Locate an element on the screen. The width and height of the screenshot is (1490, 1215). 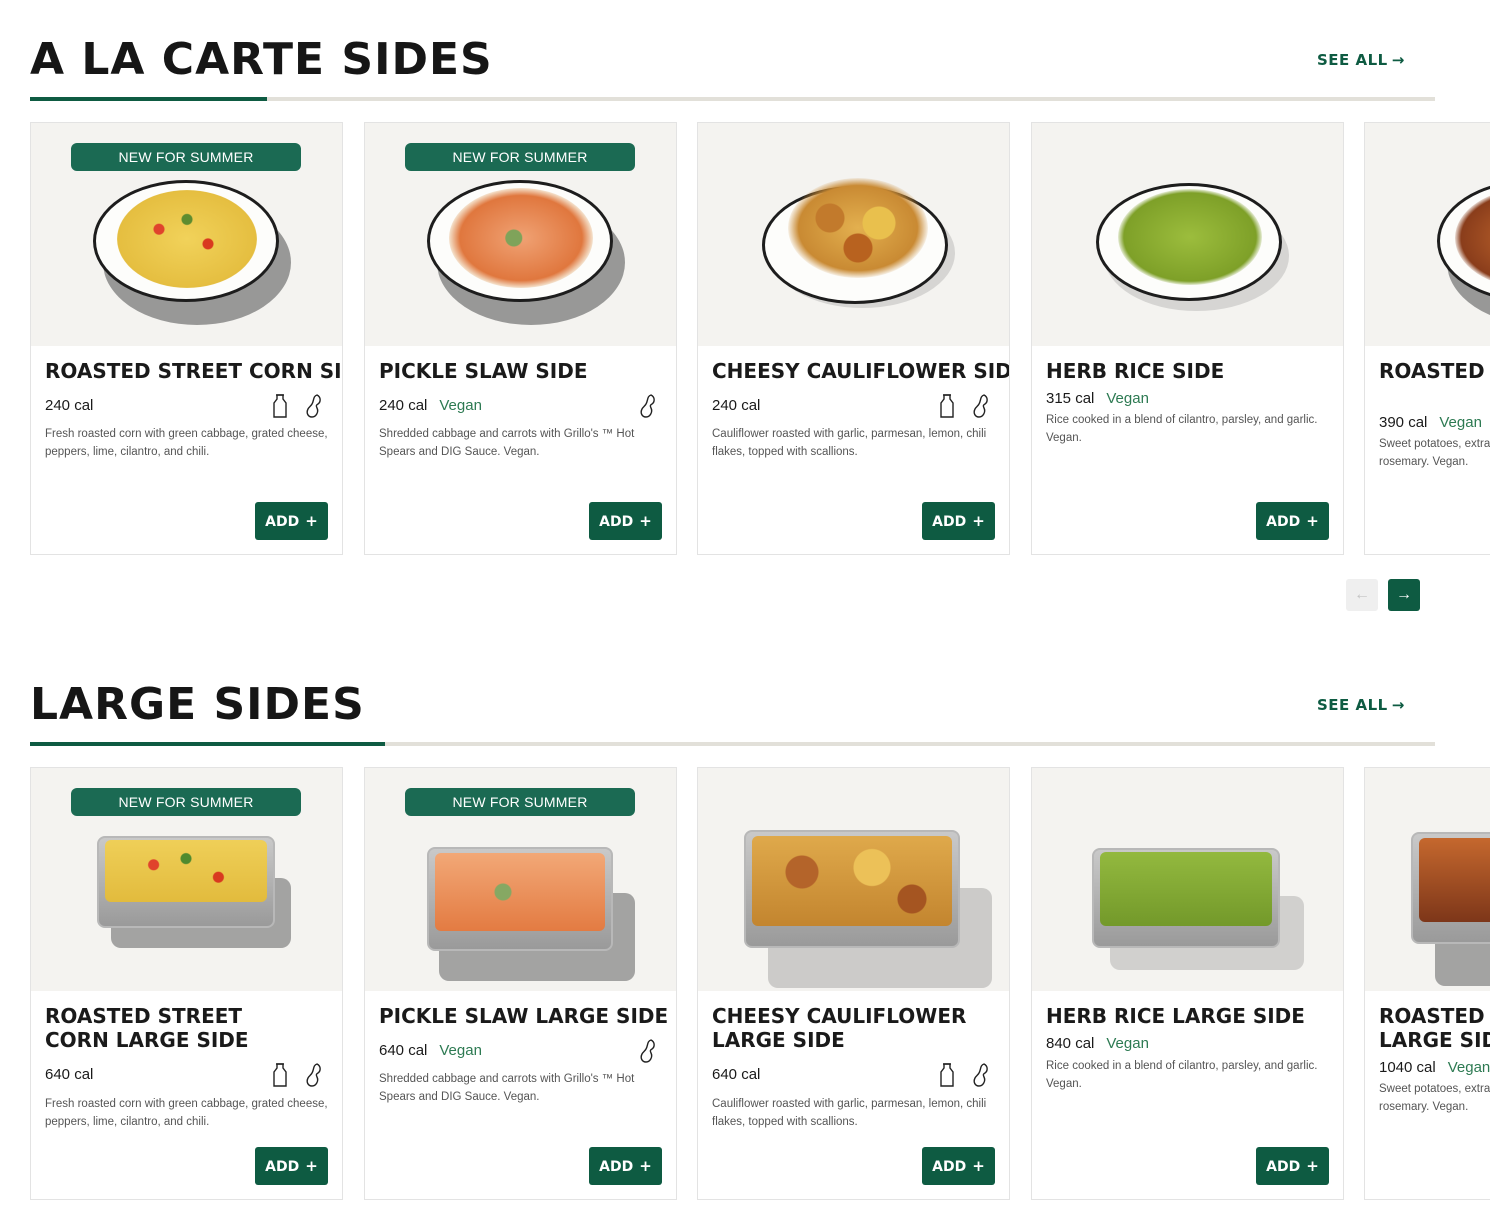
calories: 640 cal is located at coordinates (736, 1074).